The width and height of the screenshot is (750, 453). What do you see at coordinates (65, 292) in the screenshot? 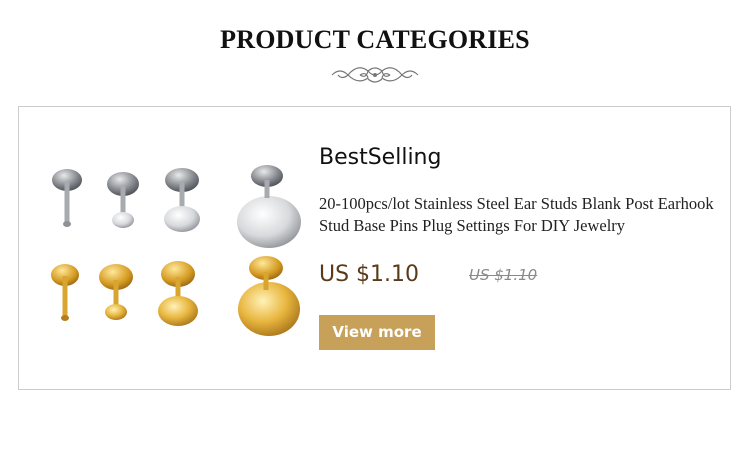
I see `gold-stud-small` at bounding box center [65, 292].